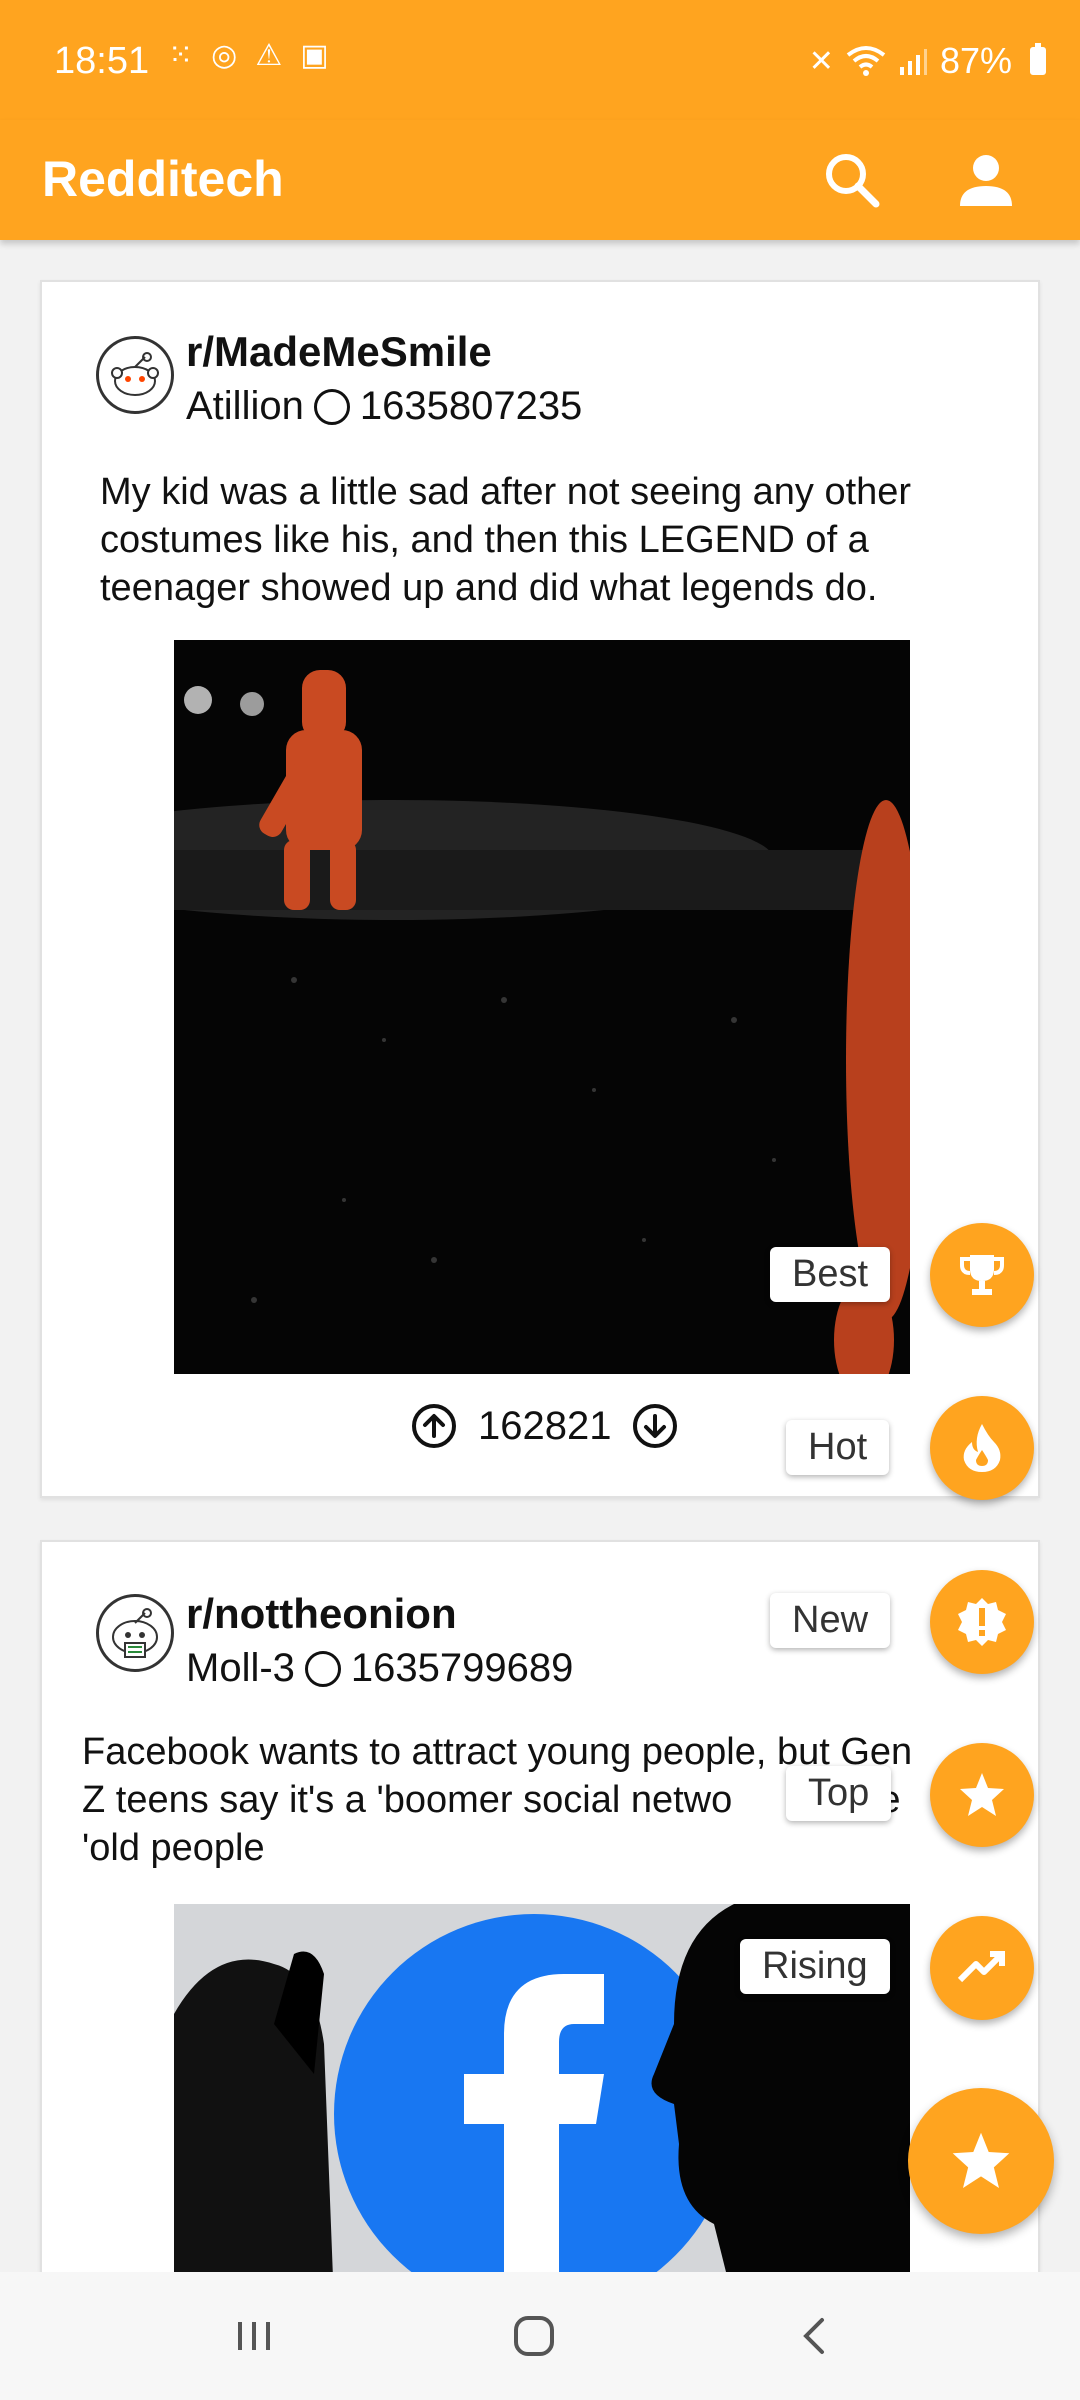  What do you see at coordinates (102, 61) in the screenshot?
I see `status-time: 18:51` at bounding box center [102, 61].